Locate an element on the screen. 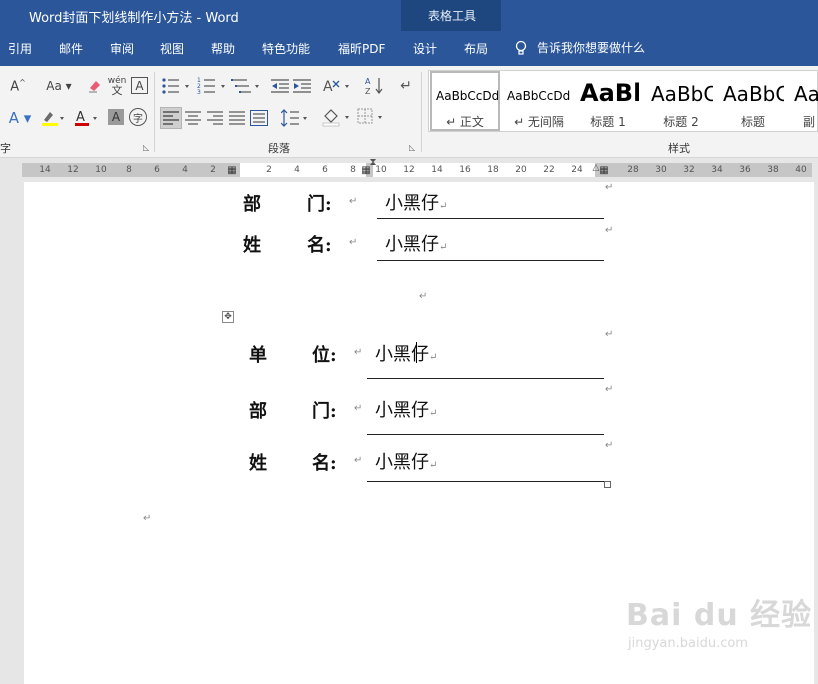  unit-value: 小黑仔↵ is located at coordinates (406, 353).